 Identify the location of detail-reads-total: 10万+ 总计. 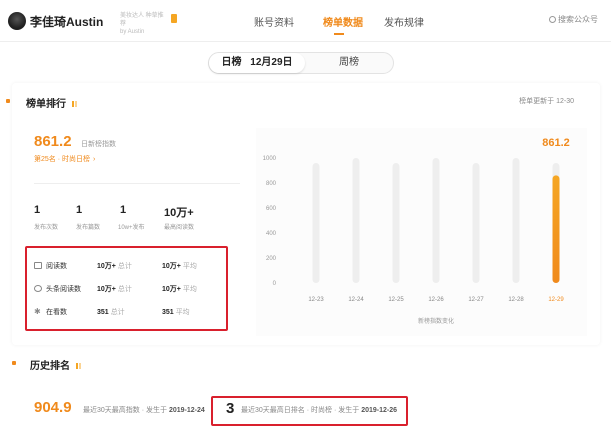
(114, 266).